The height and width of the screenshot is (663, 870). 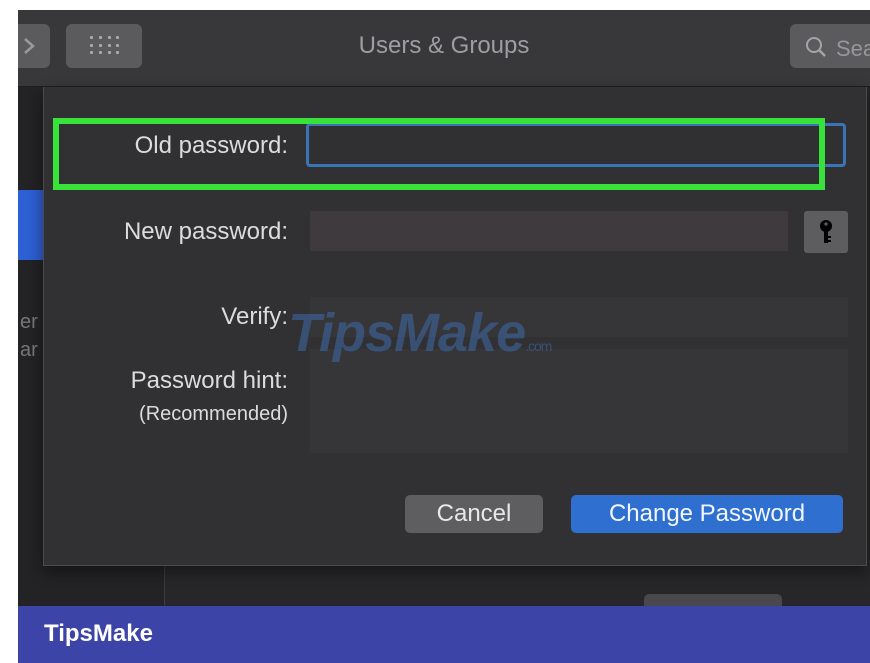 I want to click on search-field: Sea, so click(x=830, y=46).